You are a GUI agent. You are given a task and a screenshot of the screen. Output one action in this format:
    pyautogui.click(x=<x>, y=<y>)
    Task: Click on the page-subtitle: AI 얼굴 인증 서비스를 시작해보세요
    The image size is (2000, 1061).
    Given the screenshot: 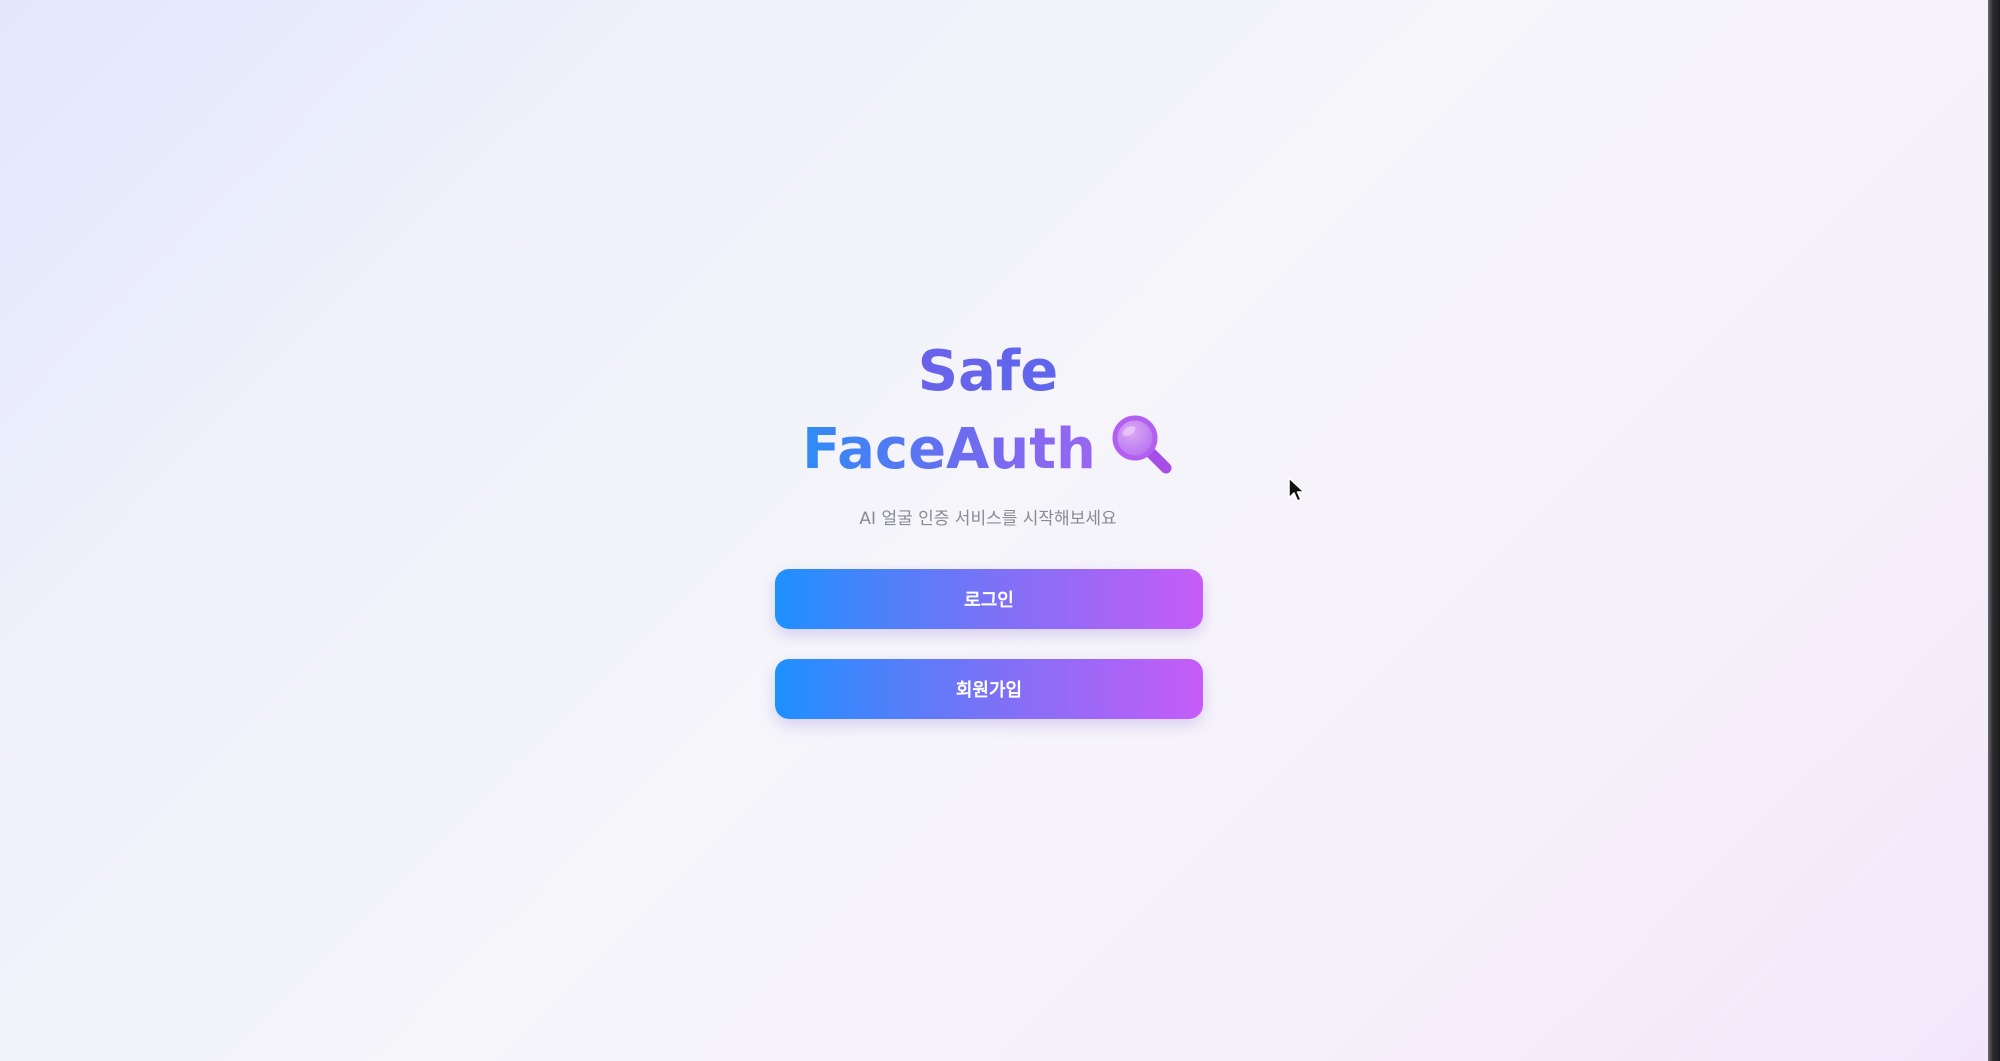 What is the action you would take?
    pyautogui.click(x=988, y=519)
    